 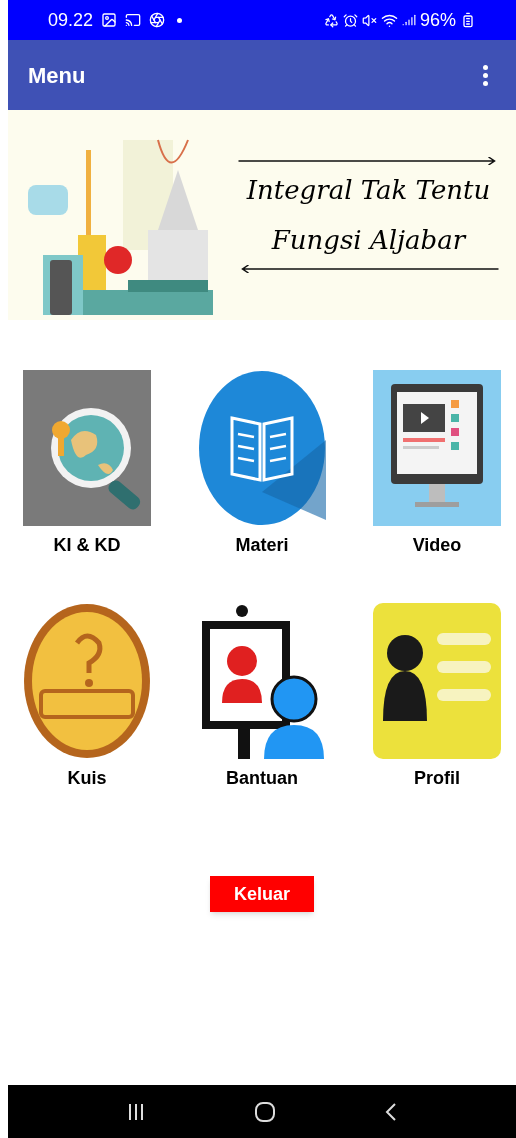 What do you see at coordinates (87, 448) in the screenshot?
I see `globe-magnifier-icon` at bounding box center [87, 448].